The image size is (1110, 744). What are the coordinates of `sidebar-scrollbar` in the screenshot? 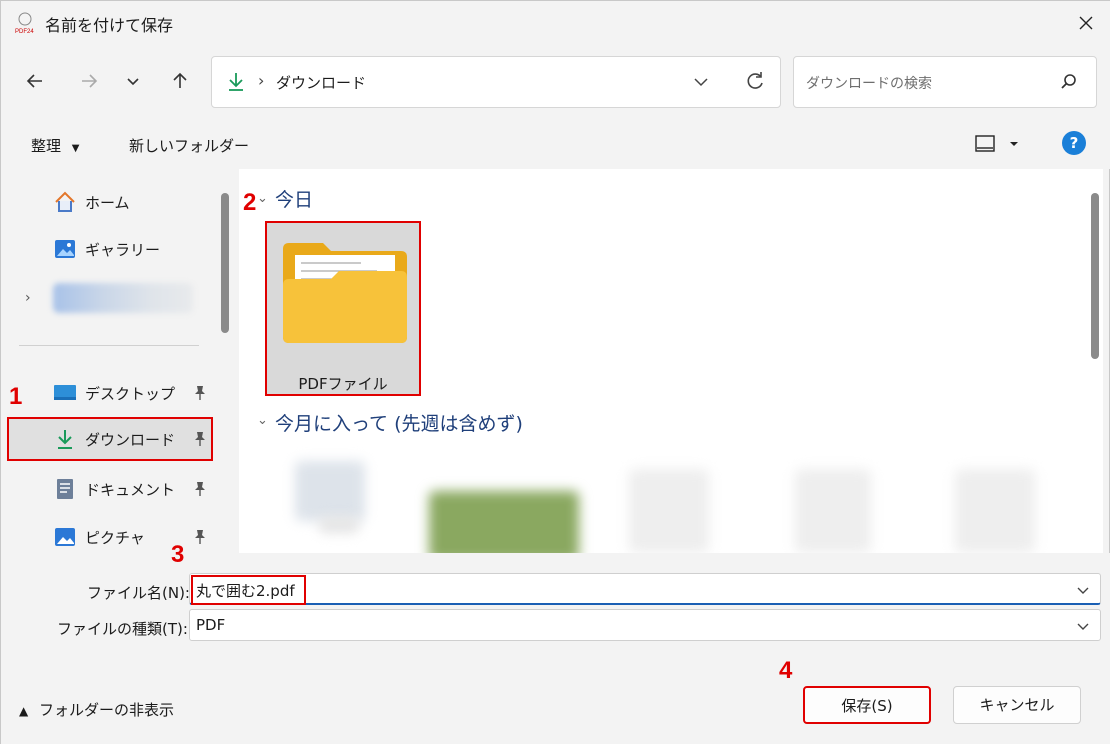 It's located at (225, 263).